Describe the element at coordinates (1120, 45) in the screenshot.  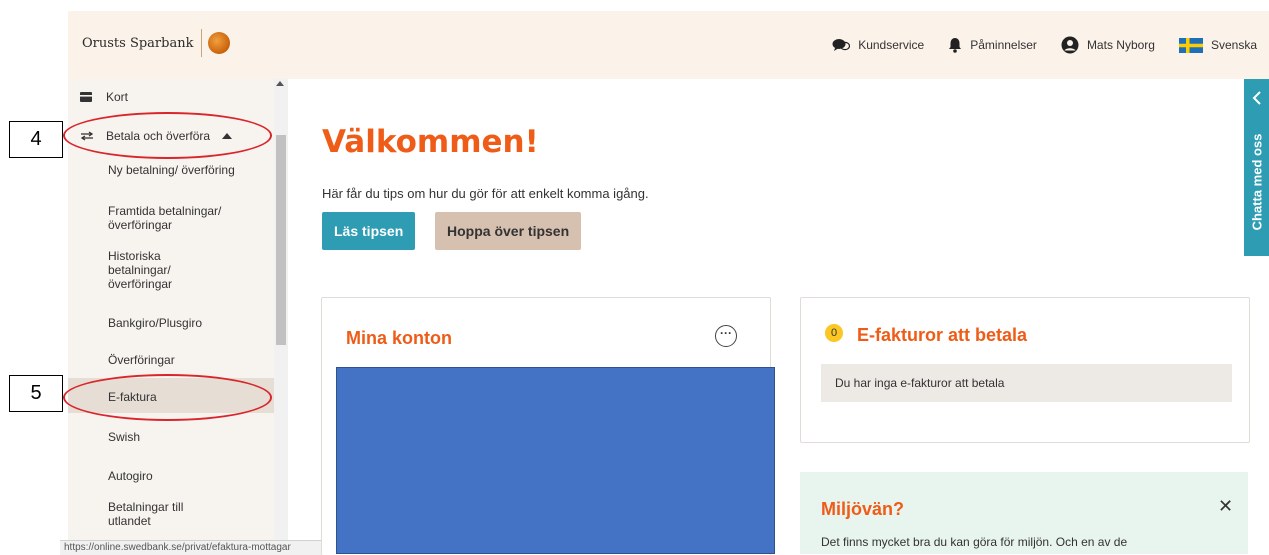
I see `nav-user-label: Mats Nyborg` at that location.